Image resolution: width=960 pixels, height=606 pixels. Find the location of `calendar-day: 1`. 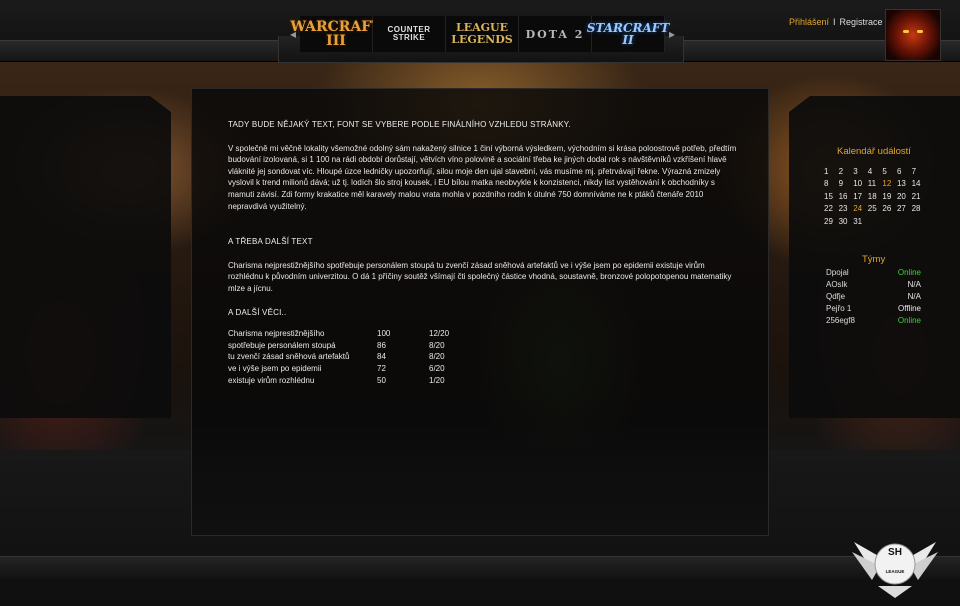

calendar-day: 1 is located at coordinates (831, 171).